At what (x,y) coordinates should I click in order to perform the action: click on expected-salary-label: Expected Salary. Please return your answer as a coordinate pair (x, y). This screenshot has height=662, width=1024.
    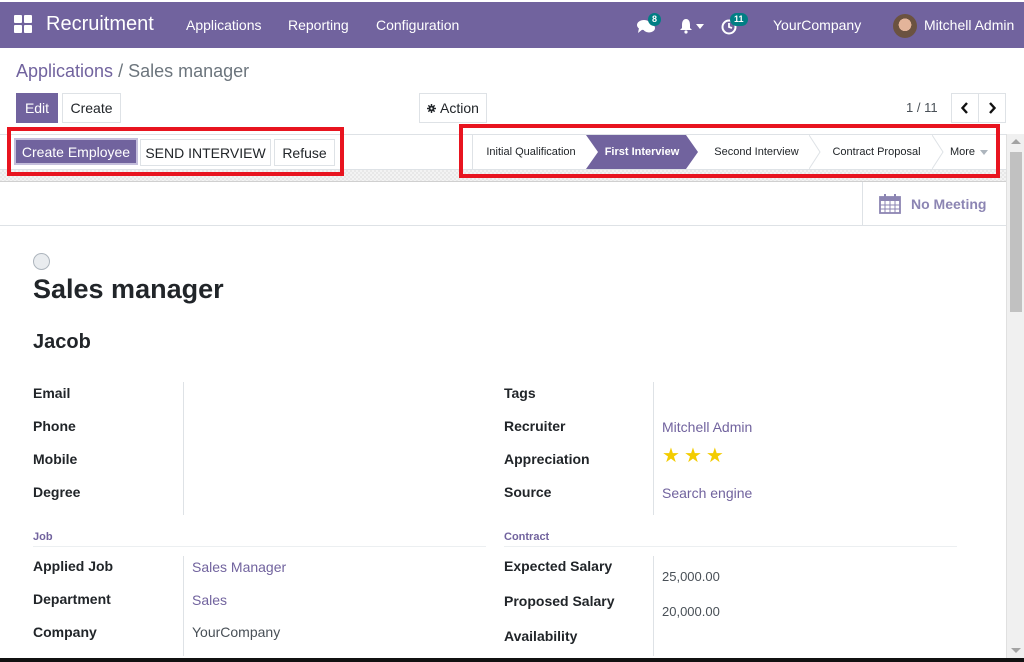
    Looking at the image, I should click on (558, 566).